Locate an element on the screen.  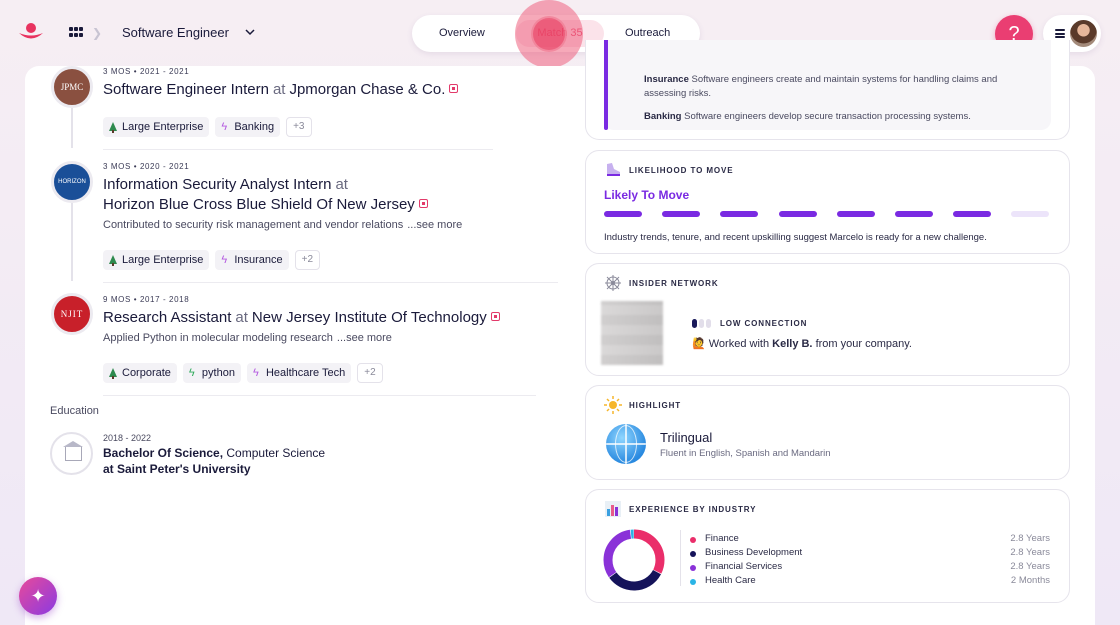
job-meta: 9 MOS • 2017 - 2018 is located at coordinates (146, 299).